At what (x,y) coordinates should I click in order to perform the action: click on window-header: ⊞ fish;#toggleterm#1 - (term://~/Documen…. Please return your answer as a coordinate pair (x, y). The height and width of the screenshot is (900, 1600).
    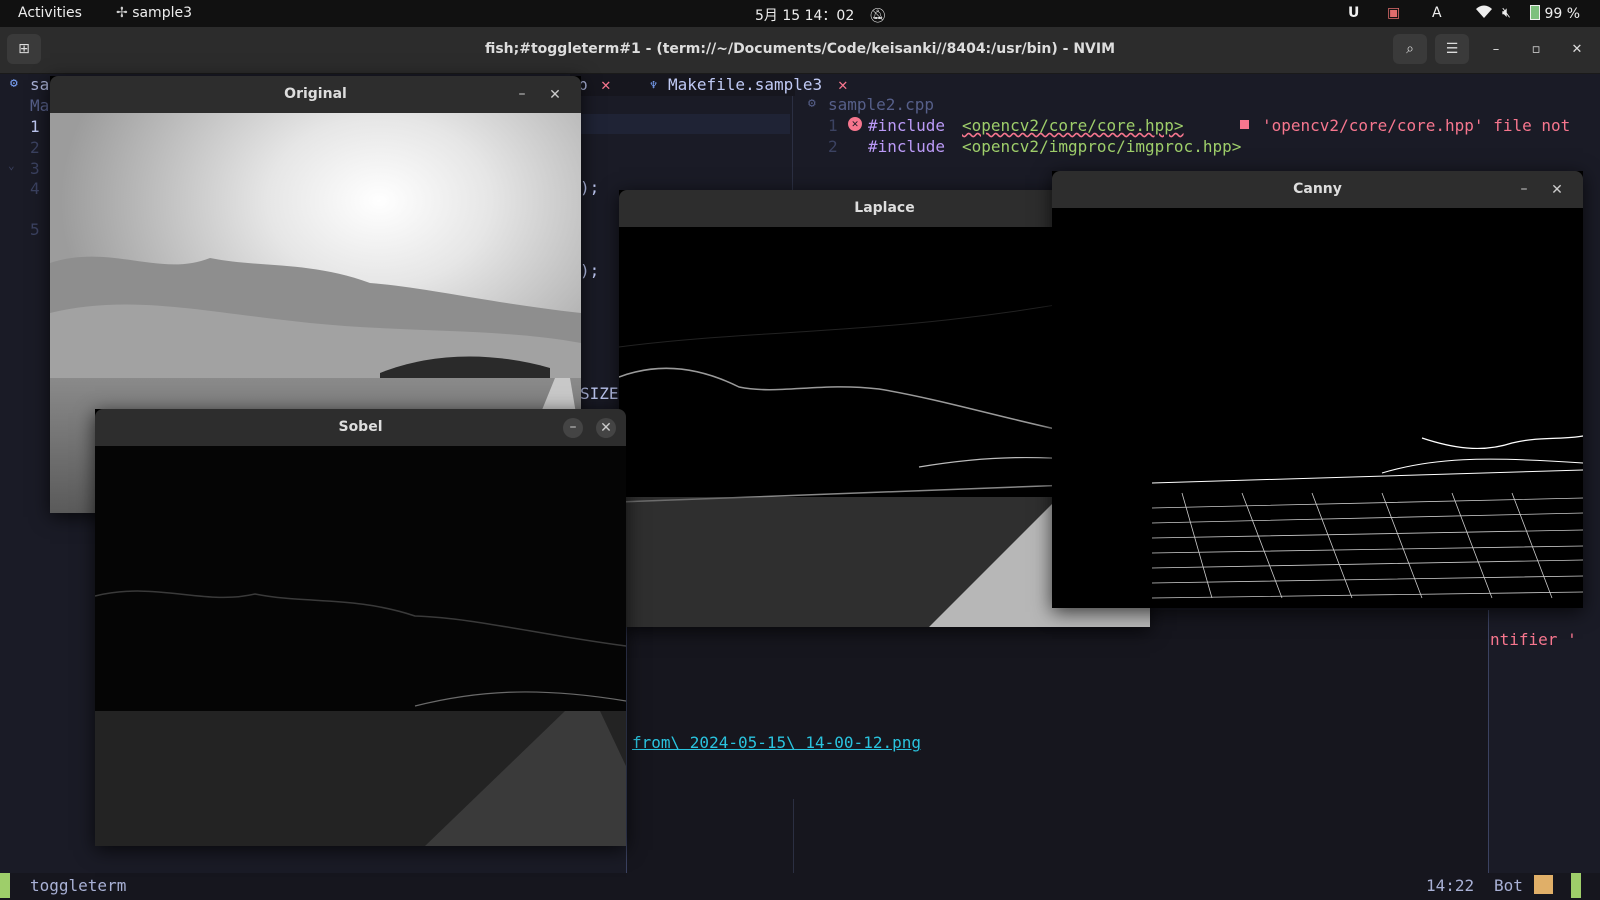
    Looking at the image, I should click on (800, 50).